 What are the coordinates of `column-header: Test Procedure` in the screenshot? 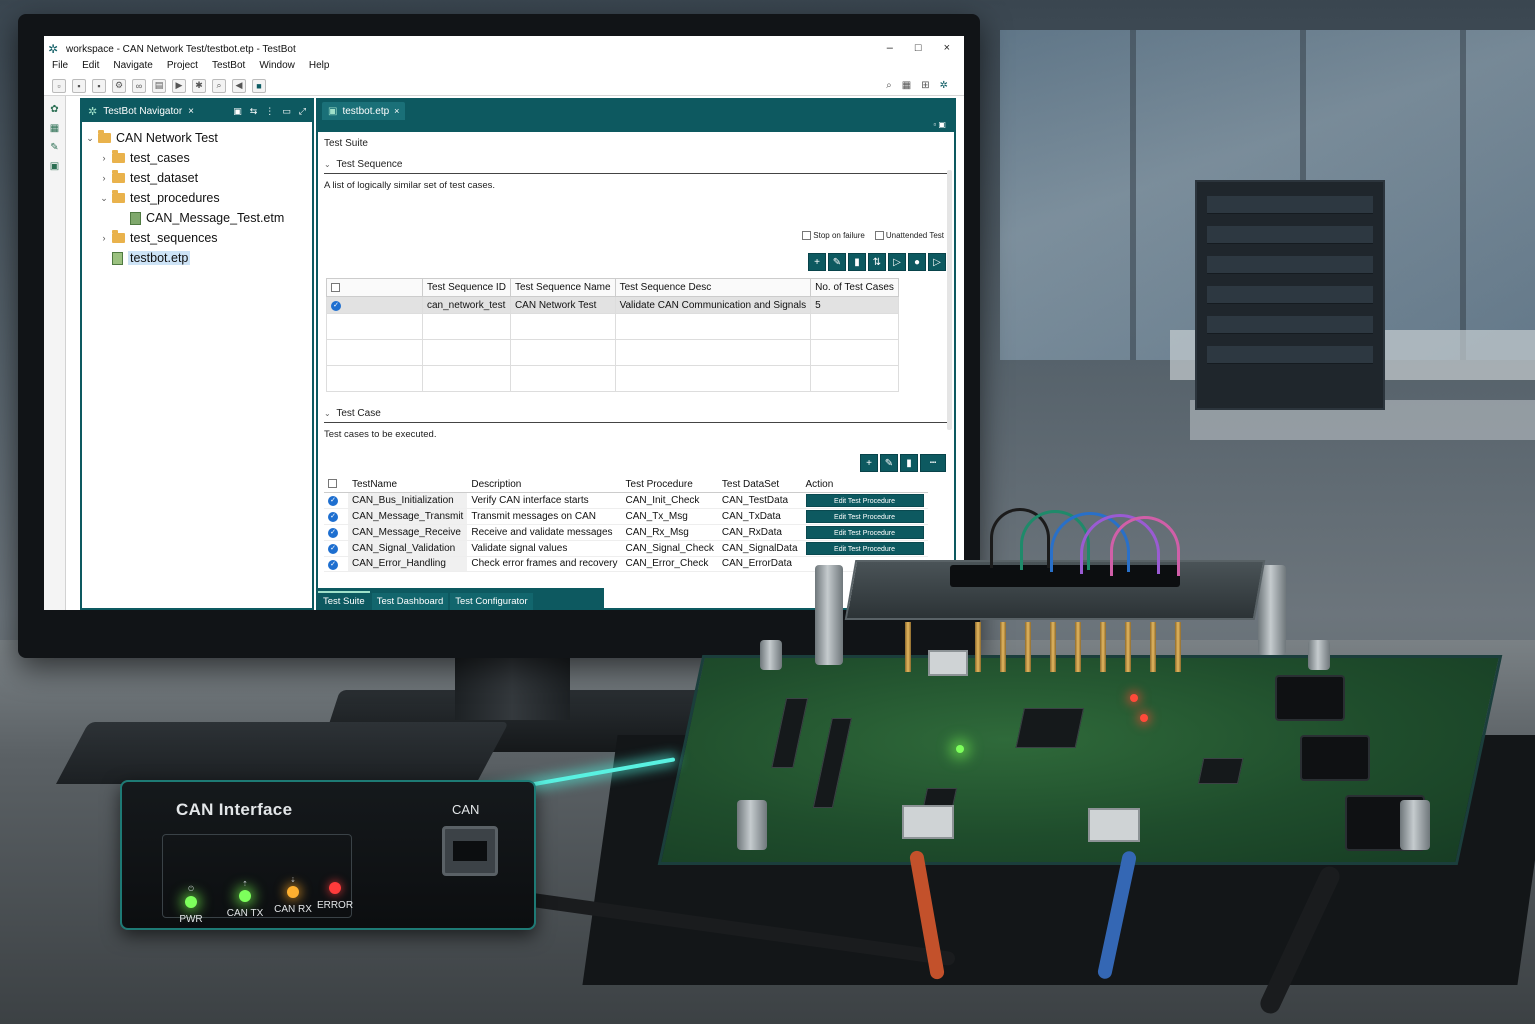 It's located at (669, 483).